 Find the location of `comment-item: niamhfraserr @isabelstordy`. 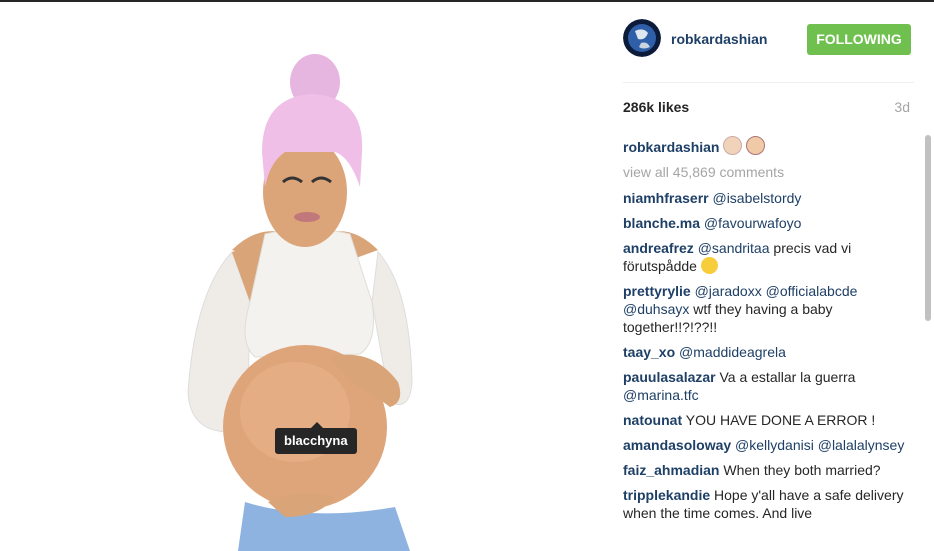

comment-item: niamhfraserr @isabelstordy is located at coordinates (769, 198).